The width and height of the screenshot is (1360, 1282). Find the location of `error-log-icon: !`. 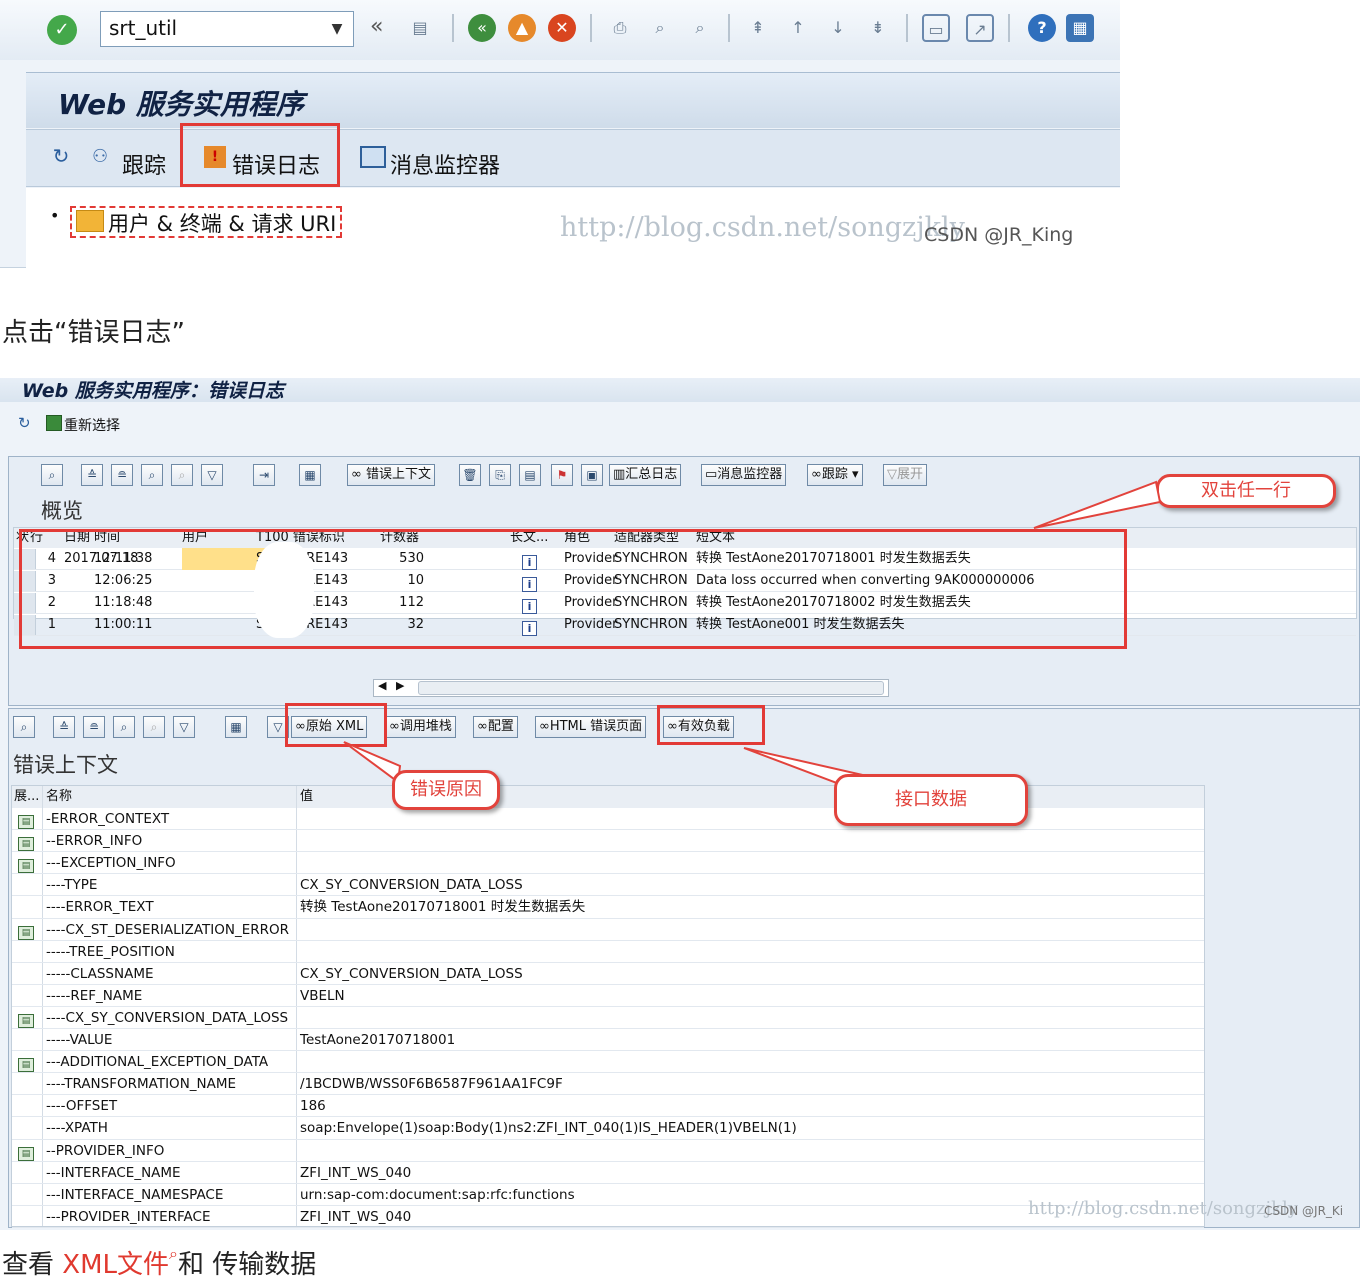

error-log-icon: ! is located at coordinates (215, 157).